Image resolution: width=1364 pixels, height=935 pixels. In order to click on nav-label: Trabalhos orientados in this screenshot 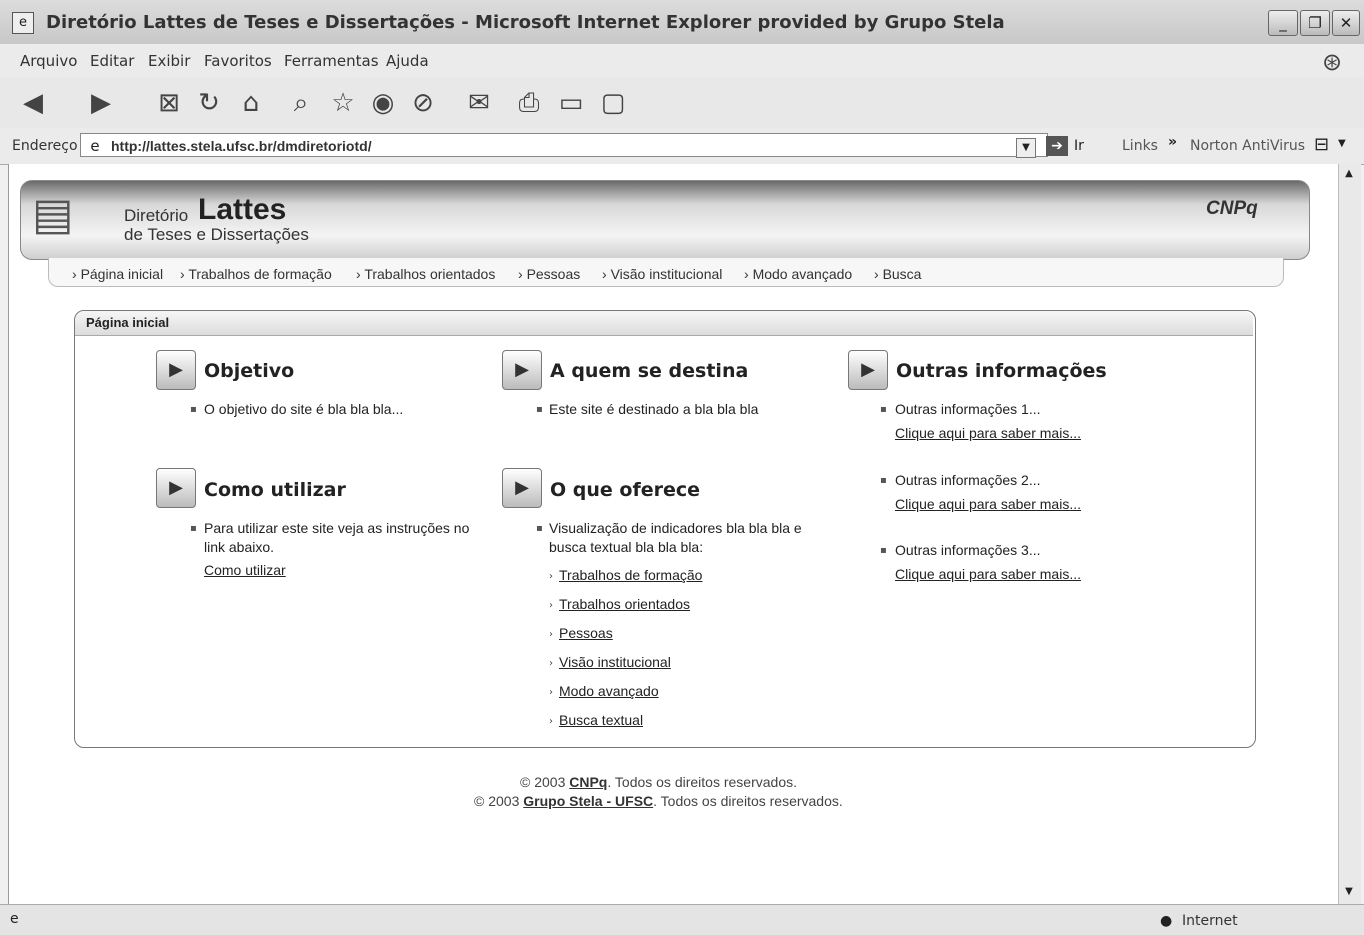, I will do `click(430, 274)`.